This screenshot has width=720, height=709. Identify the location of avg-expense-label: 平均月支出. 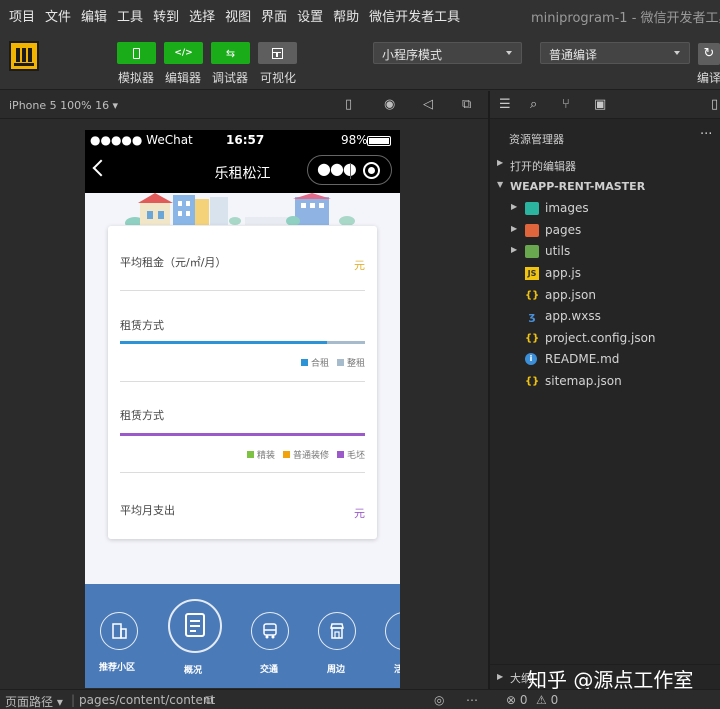
(147, 510).